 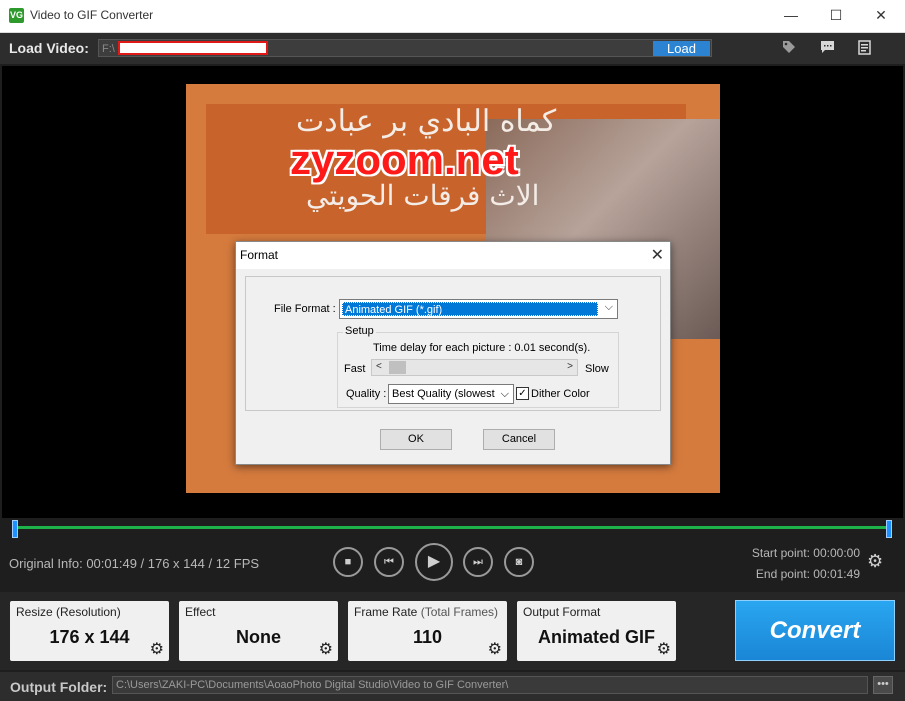 What do you see at coordinates (452, 16) in the screenshot?
I see `title-bar: VG Video to GIF Converter — ☐ ✕` at bounding box center [452, 16].